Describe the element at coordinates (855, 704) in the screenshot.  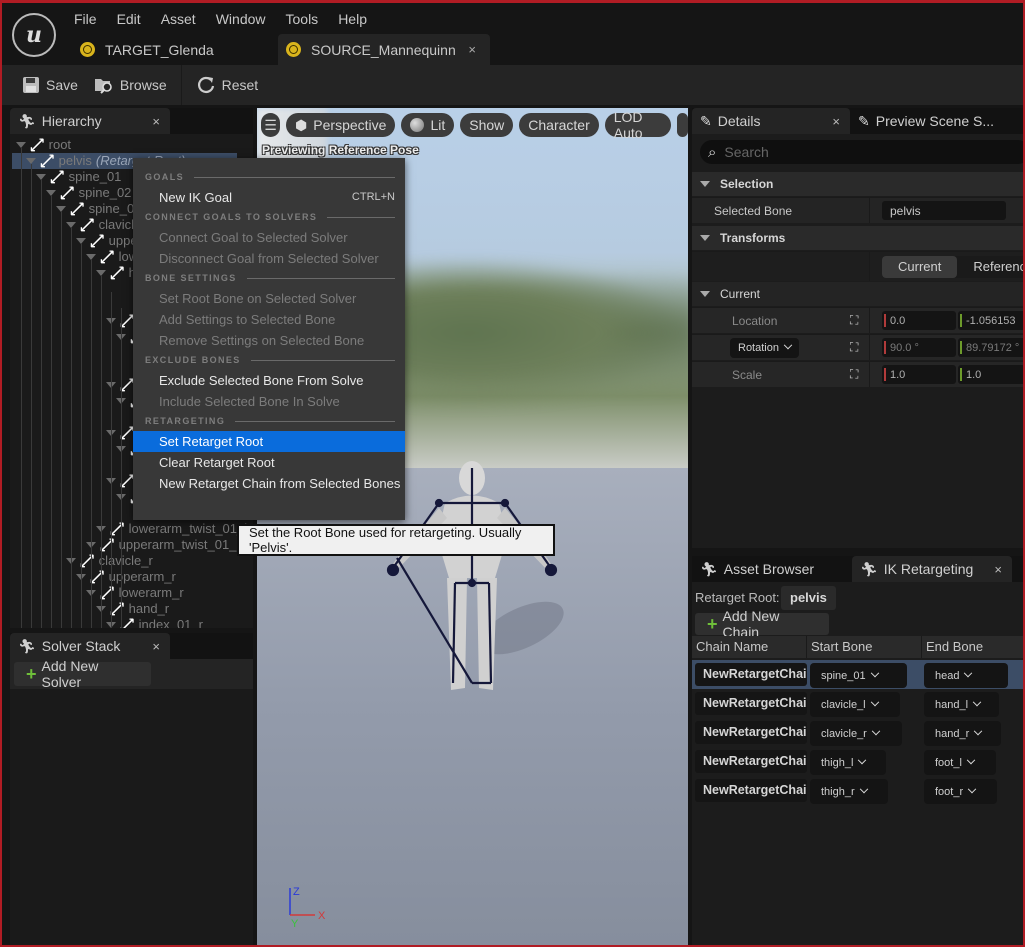
I see `start-bone-dropdown: clavicle_l` at that location.